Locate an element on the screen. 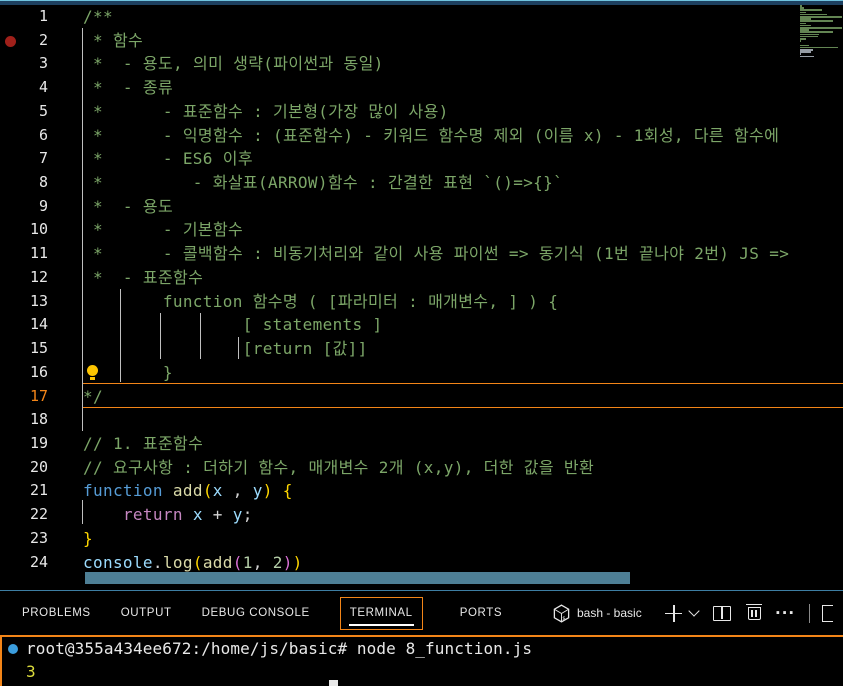 The image size is (843, 686). line-number: 15 is located at coordinates (24, 349).